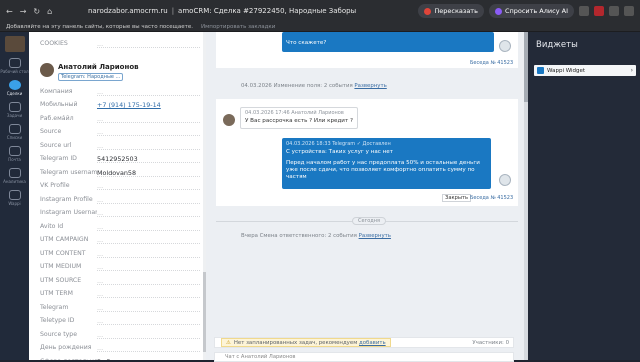  What do you see at coordinates (457, 198) in the screenshot?
I see `close-button: Закрыть` at bounding box center [457, 198].